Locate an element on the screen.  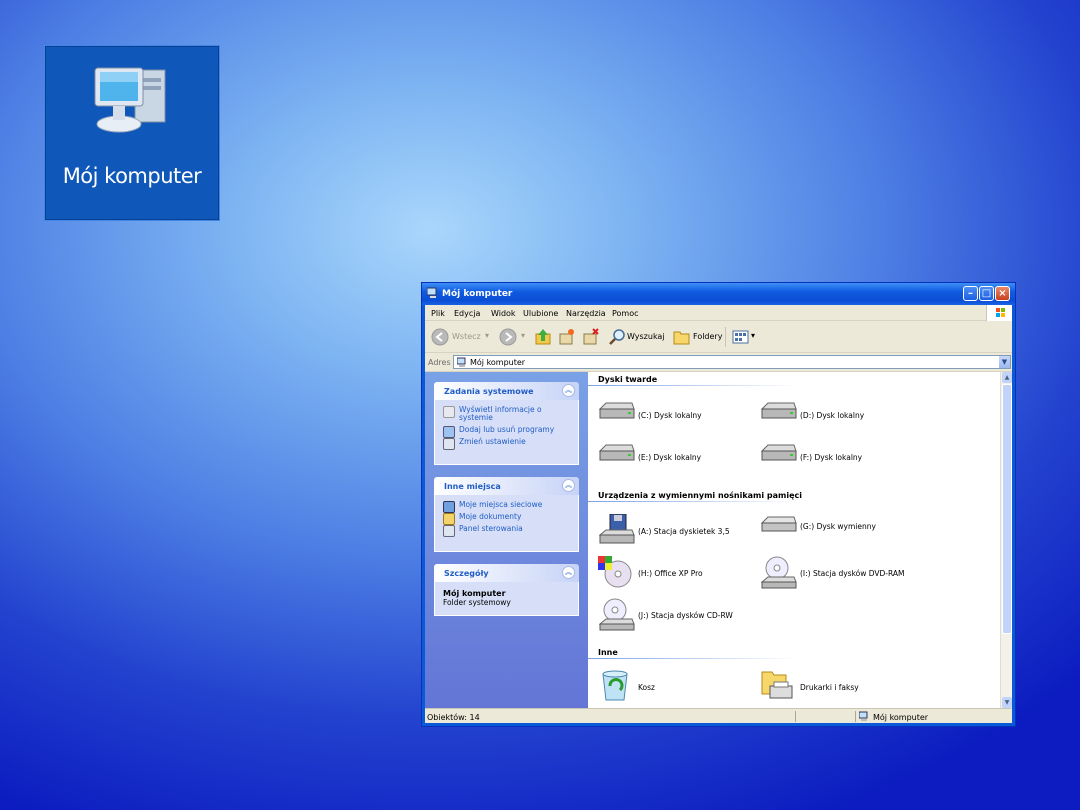
menu-file: Plik is located at coordinates (438, 313).